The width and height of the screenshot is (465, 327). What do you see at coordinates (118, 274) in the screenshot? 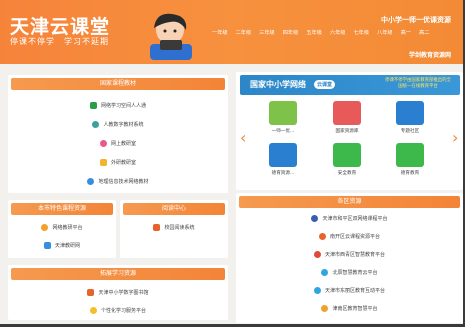
I see `panel-heading: 拓展学习资源` at bounding box center [118, 274].